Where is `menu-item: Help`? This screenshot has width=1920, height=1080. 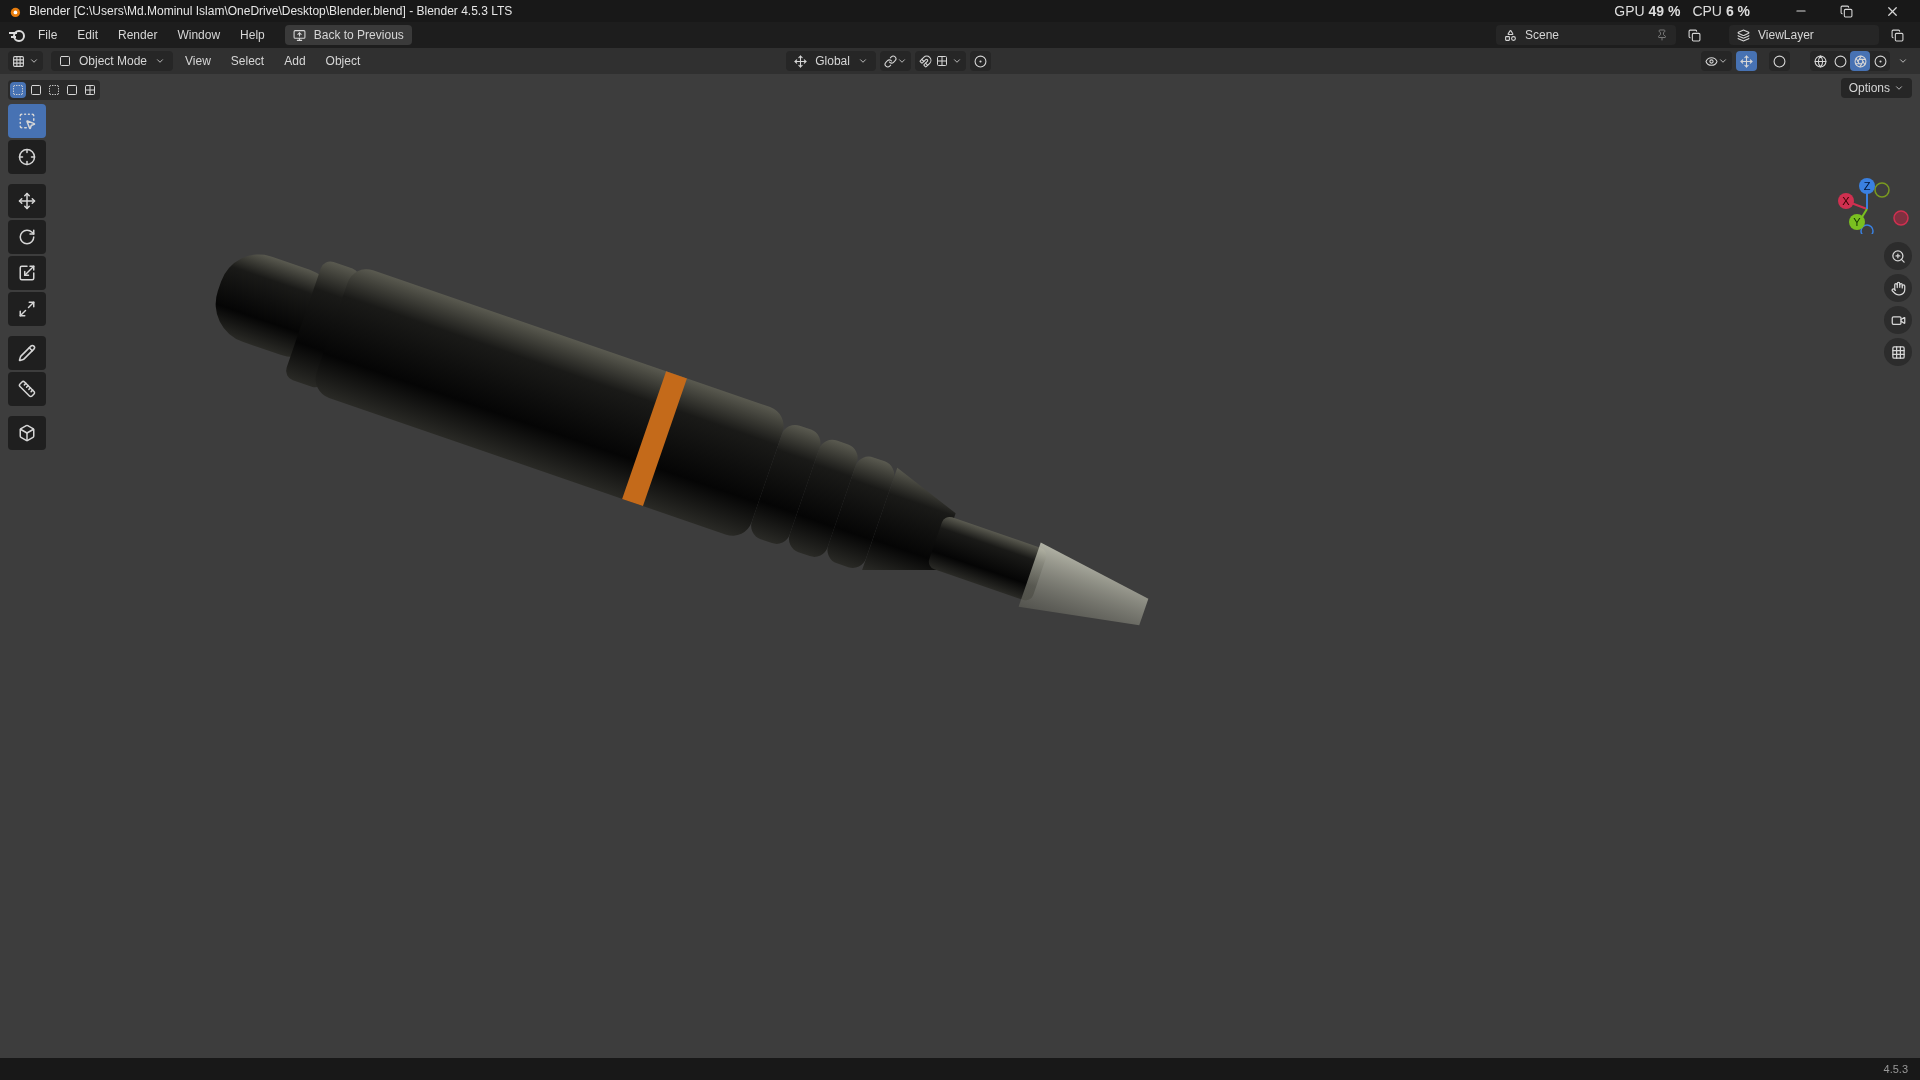
menu-item: Help is located at coordinates (252, 35).